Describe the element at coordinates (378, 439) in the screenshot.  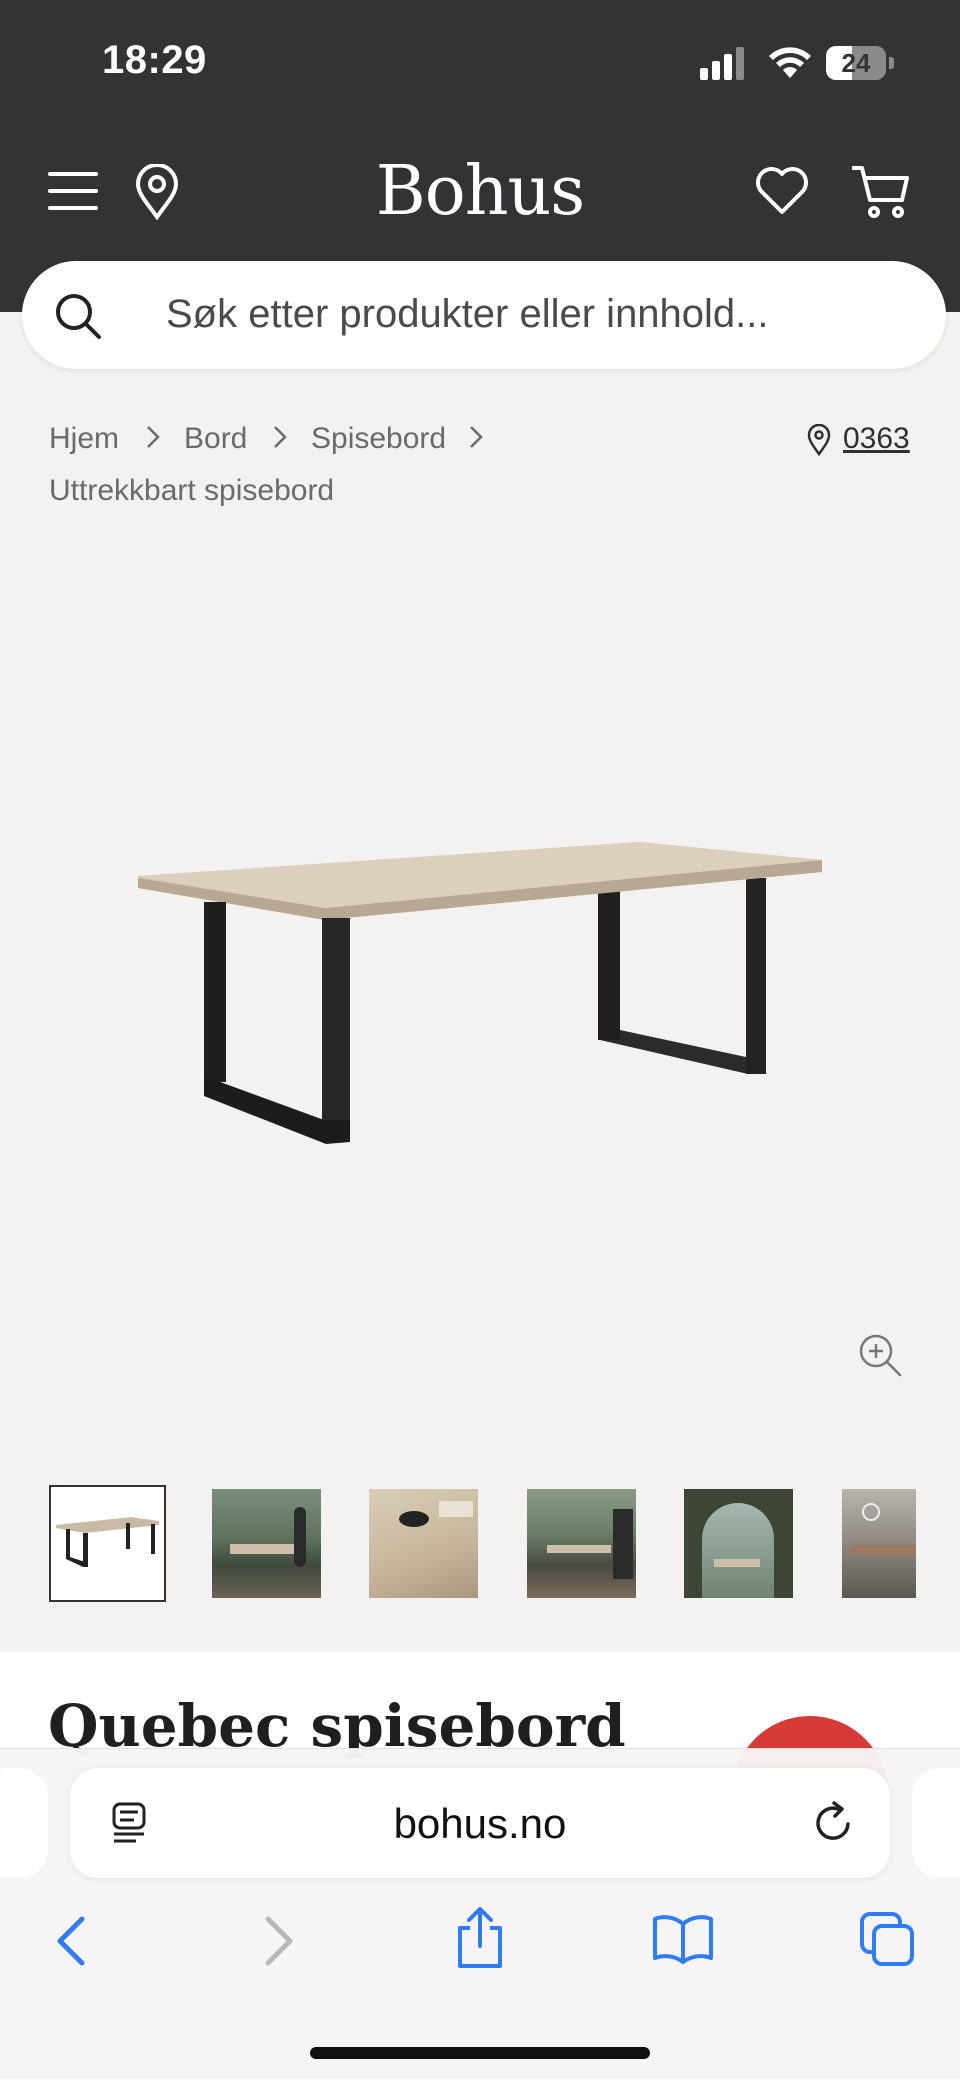
I see `breadcrumb-spisebord: Spisebord` at that location.